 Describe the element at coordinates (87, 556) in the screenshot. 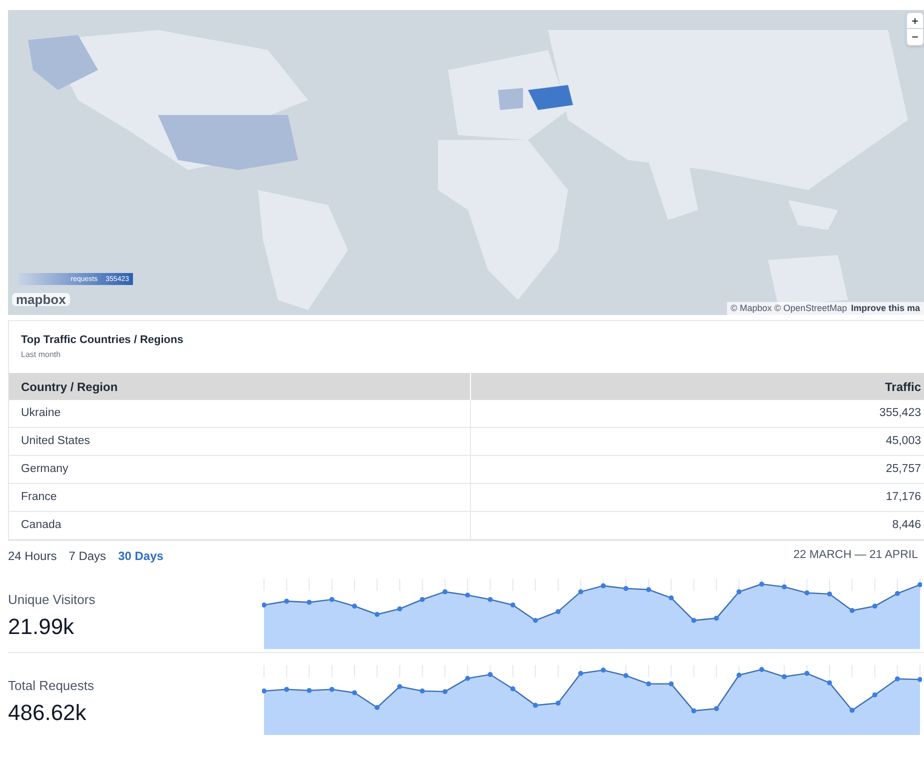

I see `range-tab: 7 Days` at that location.